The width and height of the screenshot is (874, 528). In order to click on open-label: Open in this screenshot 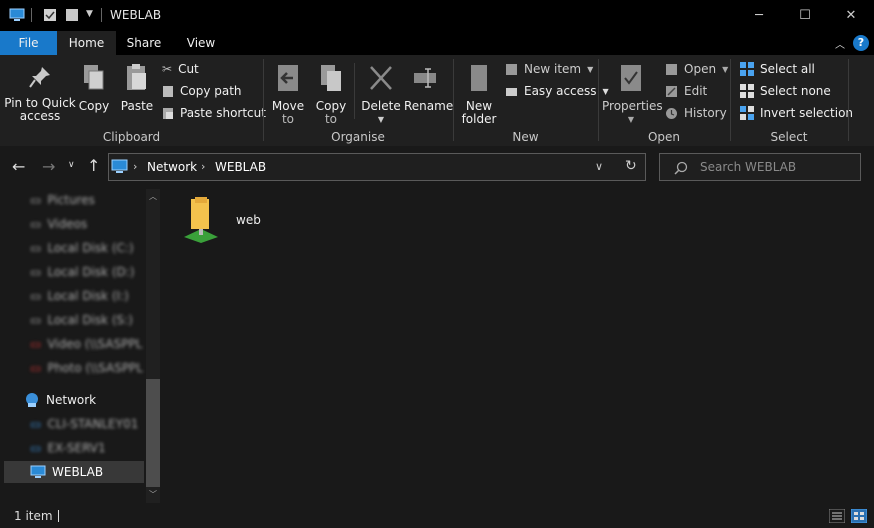, I will do `click(700, 69)`.